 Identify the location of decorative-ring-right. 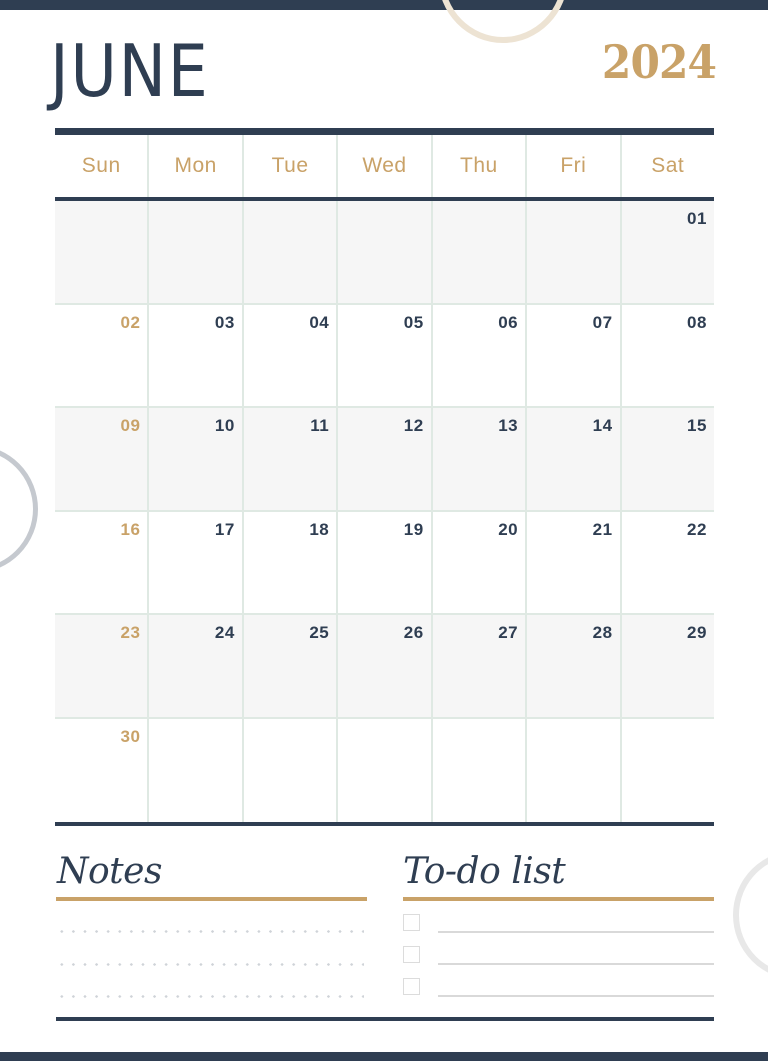
(750, 915).